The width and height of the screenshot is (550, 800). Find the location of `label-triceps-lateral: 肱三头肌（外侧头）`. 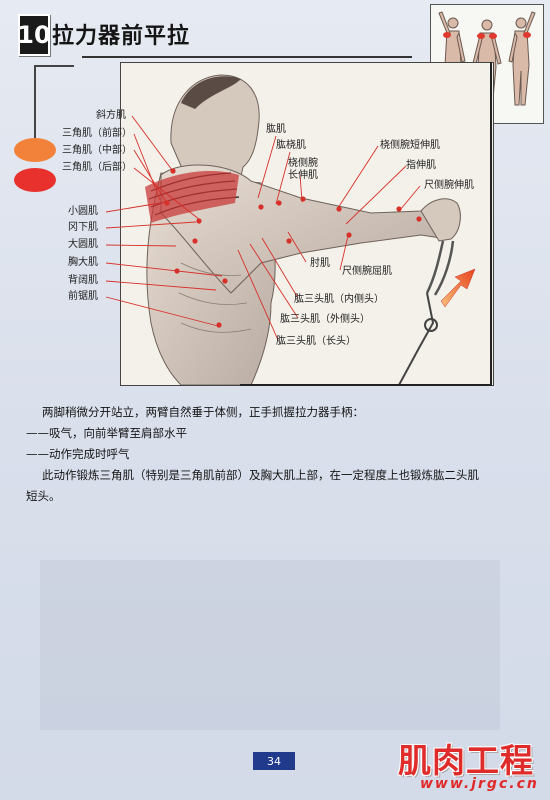

label-triceps-lateral: 肱三头肌（外侧头） is located at coordinates (325, 319).